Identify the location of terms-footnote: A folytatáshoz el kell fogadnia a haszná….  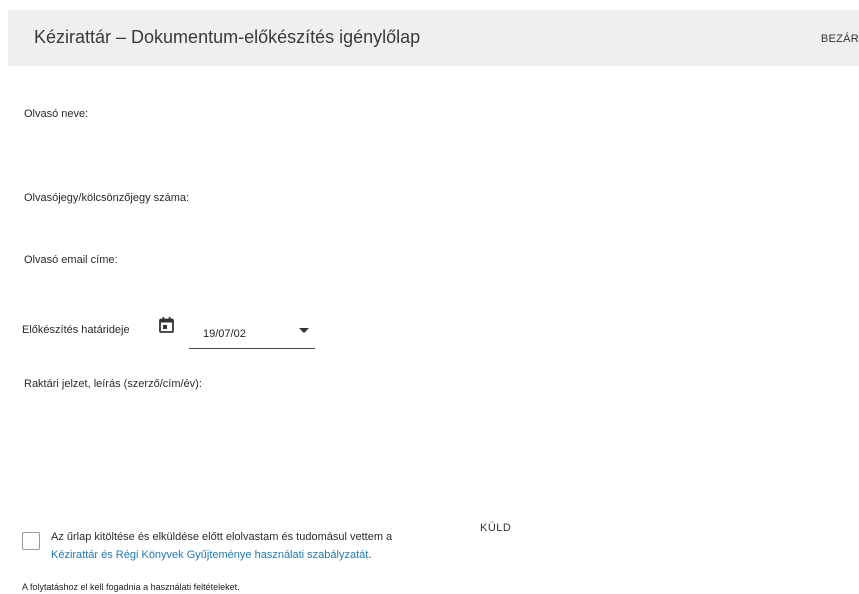
(131, 587).